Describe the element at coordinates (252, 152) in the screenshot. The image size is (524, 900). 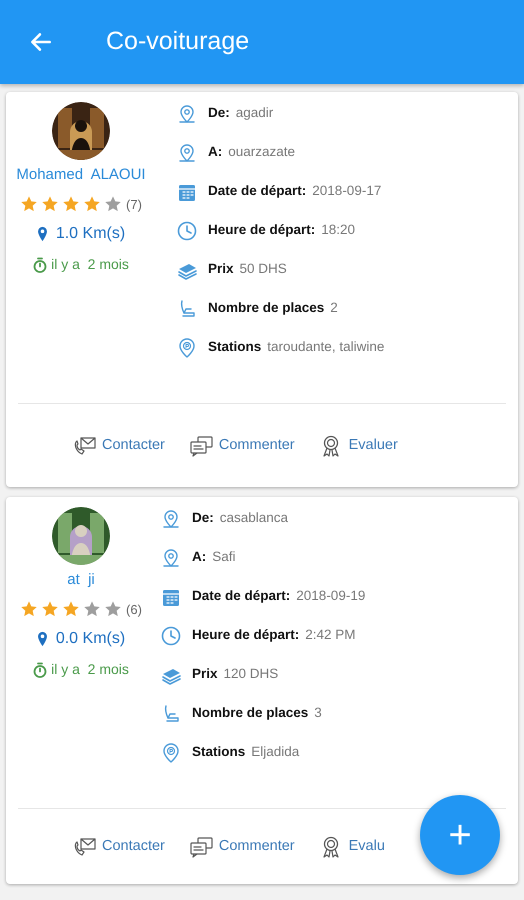
I see `field-text: A: ouarzazate` at that location.